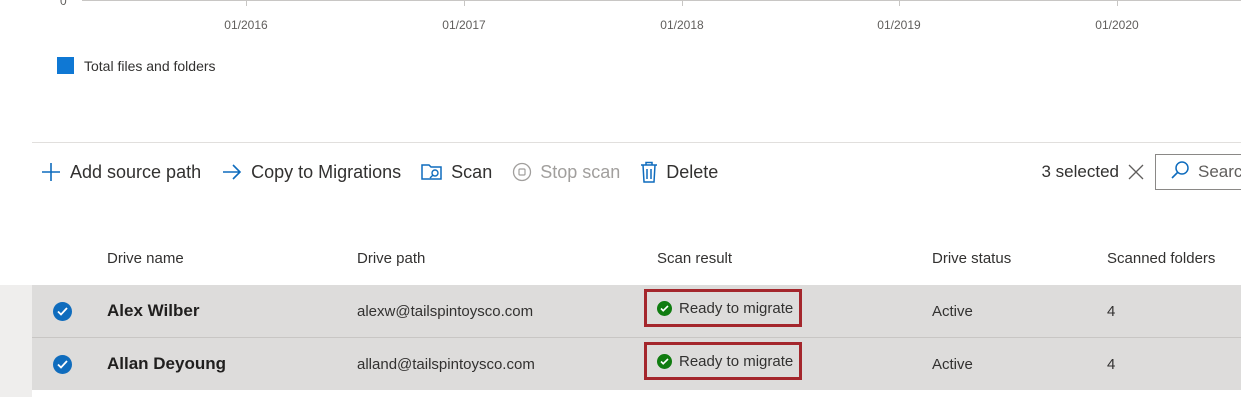 The height and width of the screenshot is (397, 1241). I want to click on stop-scan-label: Stop scan, so click(580, 171).